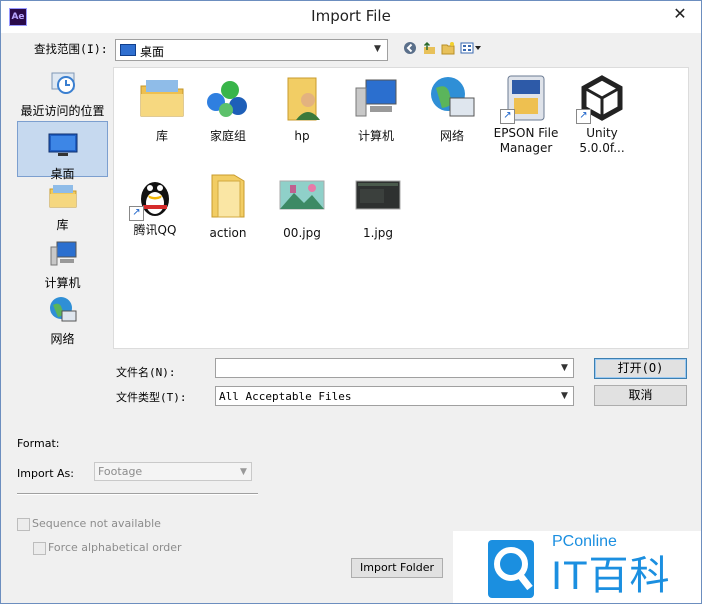 This screenshot has width=702, height=604. What do you see at coordinates (155, 230) in the screenshot?
I see `file-label: 腾讯QQ` at bounding box center [155, 230].